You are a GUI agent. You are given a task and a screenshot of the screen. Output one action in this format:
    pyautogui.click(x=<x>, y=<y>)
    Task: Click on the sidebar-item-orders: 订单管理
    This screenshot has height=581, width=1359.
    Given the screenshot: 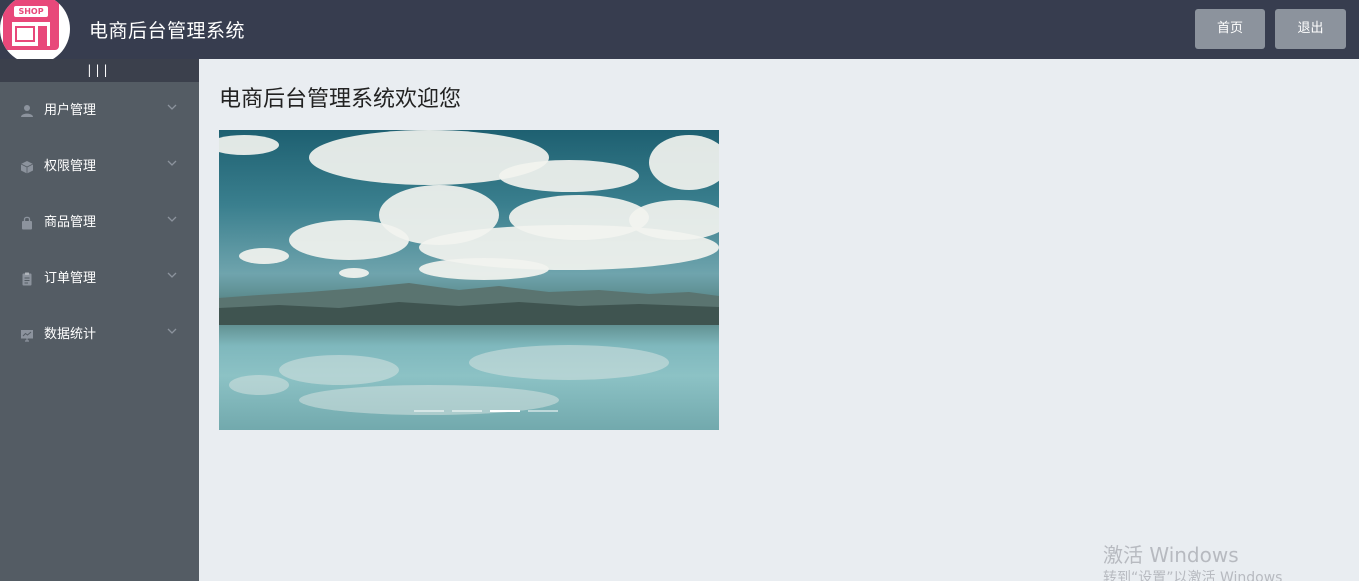 What is the action you would take?
    pyautogui.click(x=99, y=278)
    